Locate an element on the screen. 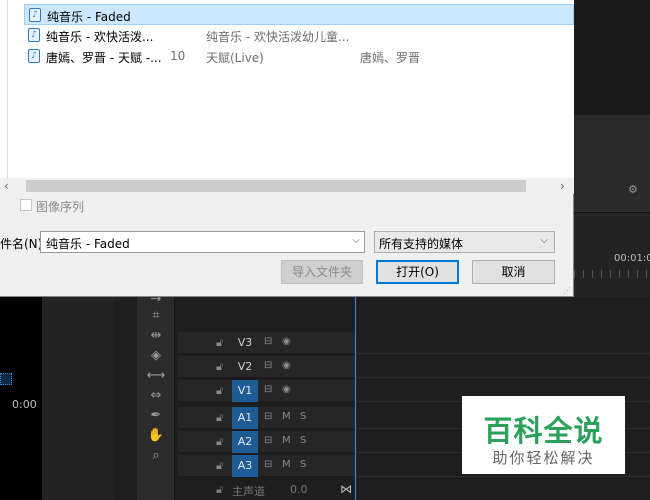 Image resolution: width=650 pixels, height=500 pixels. filename-value: 纯音乐 - Faded is located at coordinates (88, 244).